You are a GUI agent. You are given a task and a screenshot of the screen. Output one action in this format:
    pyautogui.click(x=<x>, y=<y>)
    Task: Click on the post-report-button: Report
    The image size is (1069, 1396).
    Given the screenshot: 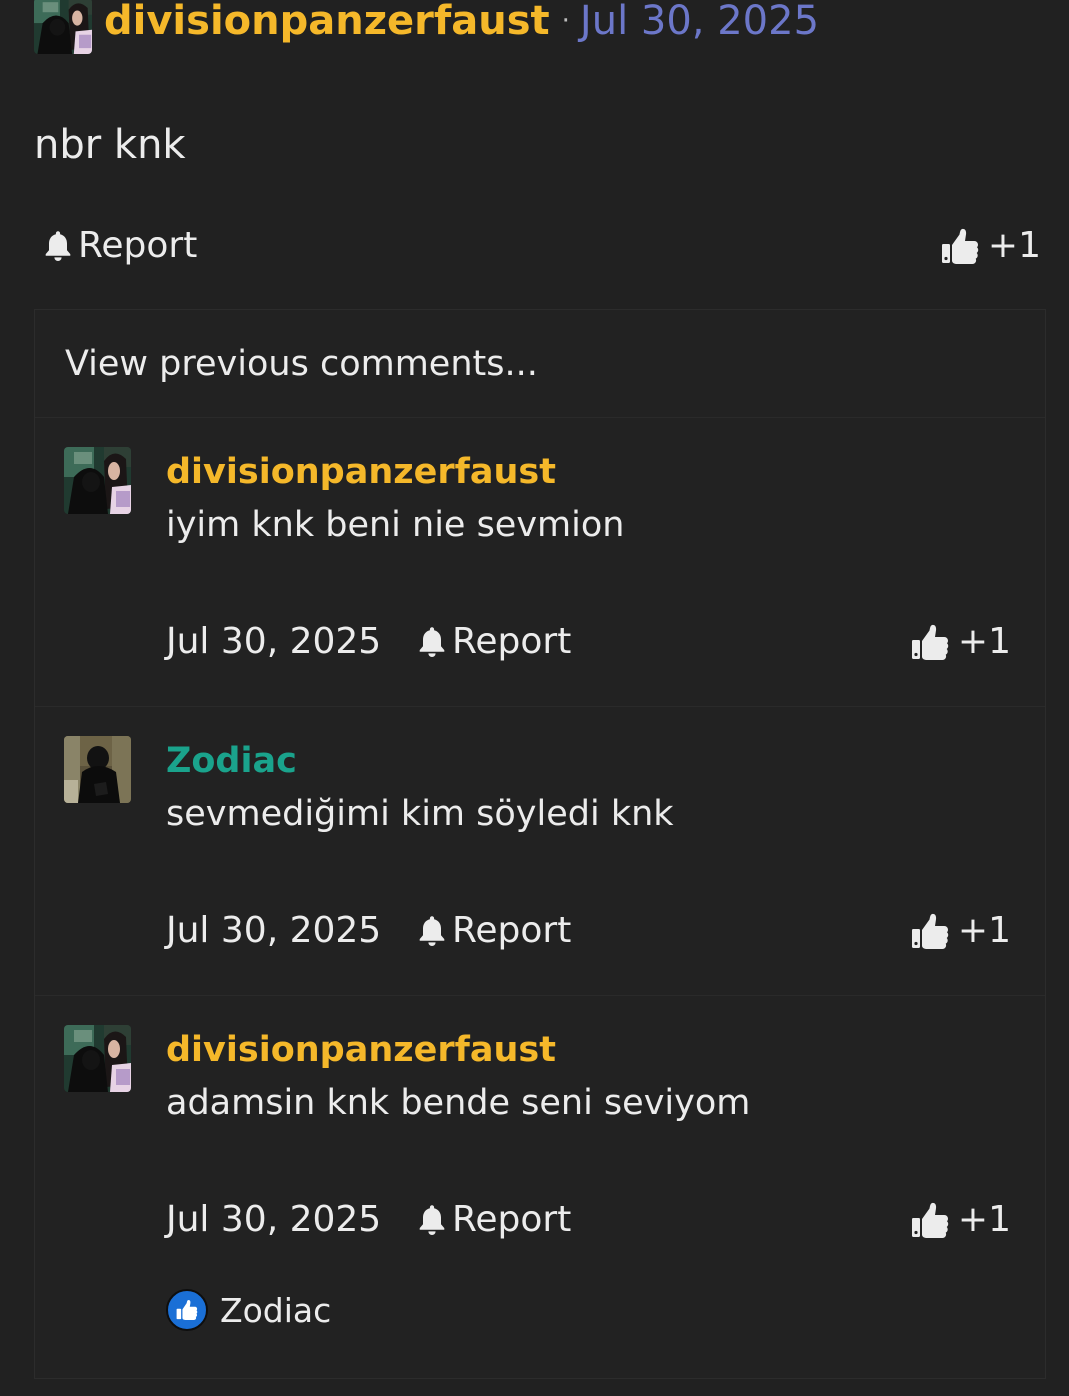 What is the action you would take?
    pyautogui.click(x=118, y=246)
    